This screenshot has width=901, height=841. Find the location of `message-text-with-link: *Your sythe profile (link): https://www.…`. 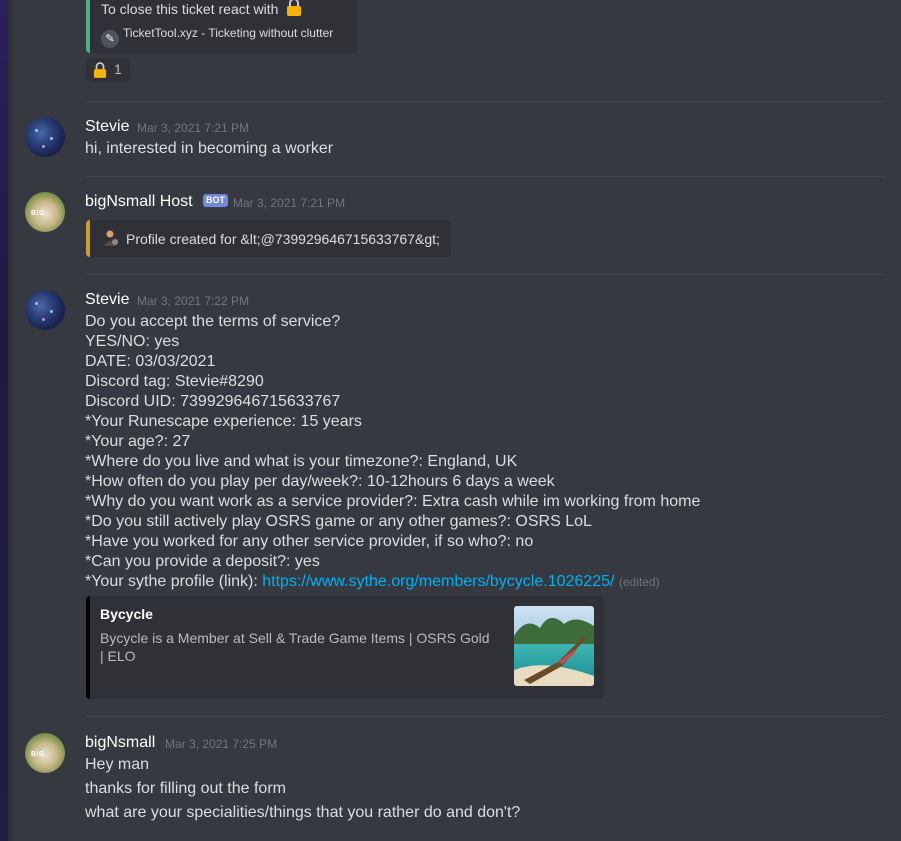

message-text-with-link: *Your sythe profile (link): https://www.… is located at coordinates (372, 582).